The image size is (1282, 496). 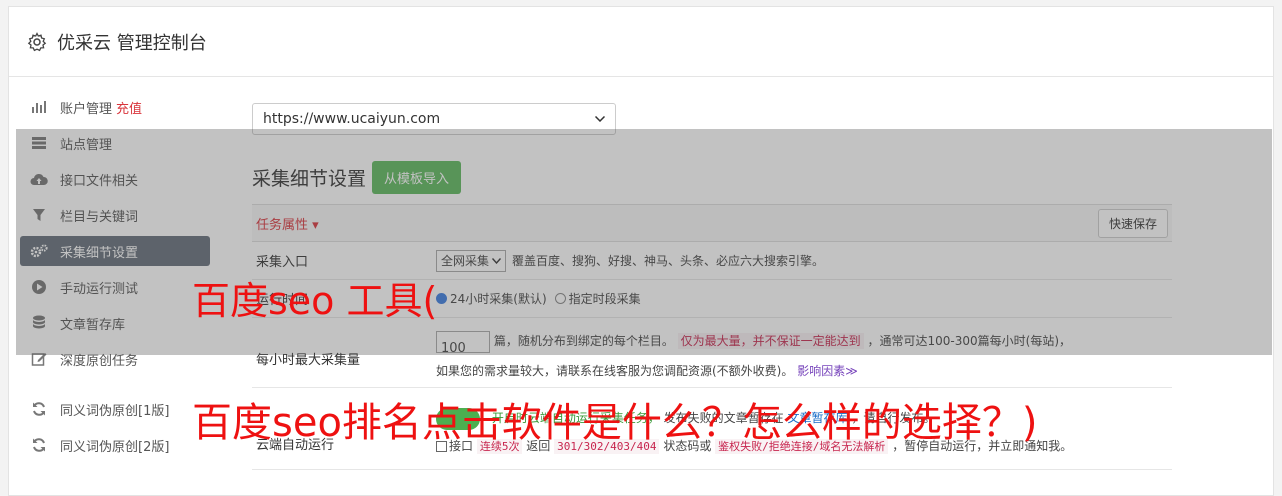 I want to click on radio-24h-label: 24小时采集(默认), so click(x=498, y=299).